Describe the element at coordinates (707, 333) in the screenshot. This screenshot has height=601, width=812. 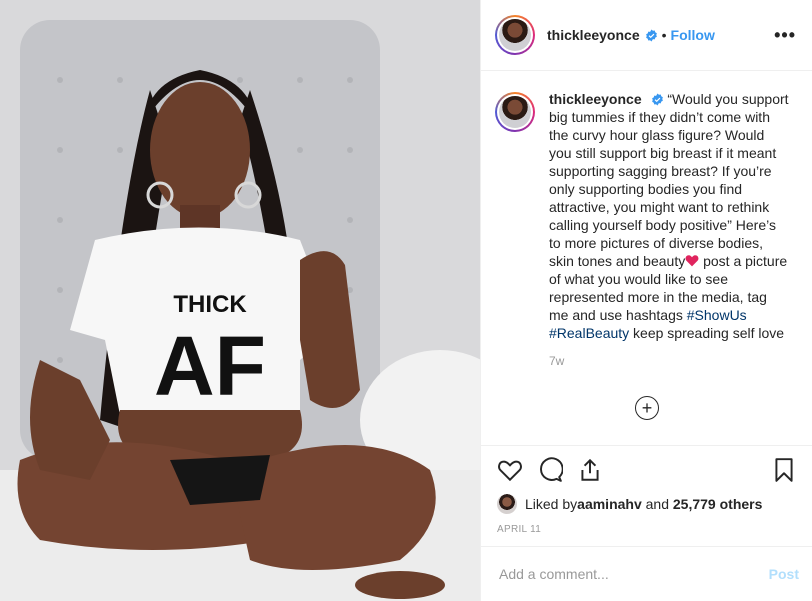
I see `caption-body-part3: keep spreading self love` at that location.